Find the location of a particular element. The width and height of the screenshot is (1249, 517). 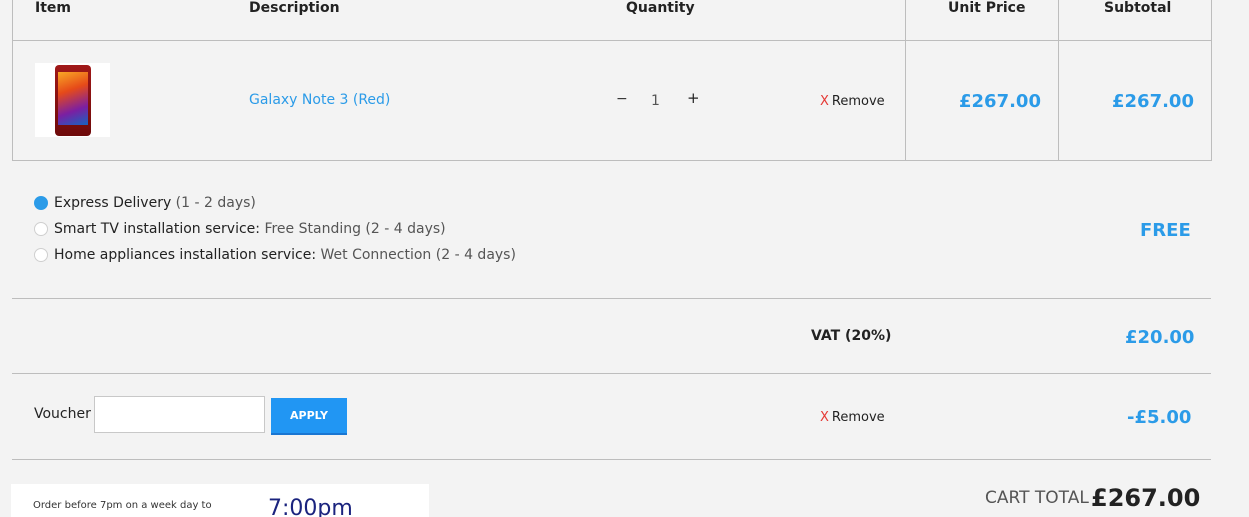

header-description: Description is located at coordinates (294, 8).